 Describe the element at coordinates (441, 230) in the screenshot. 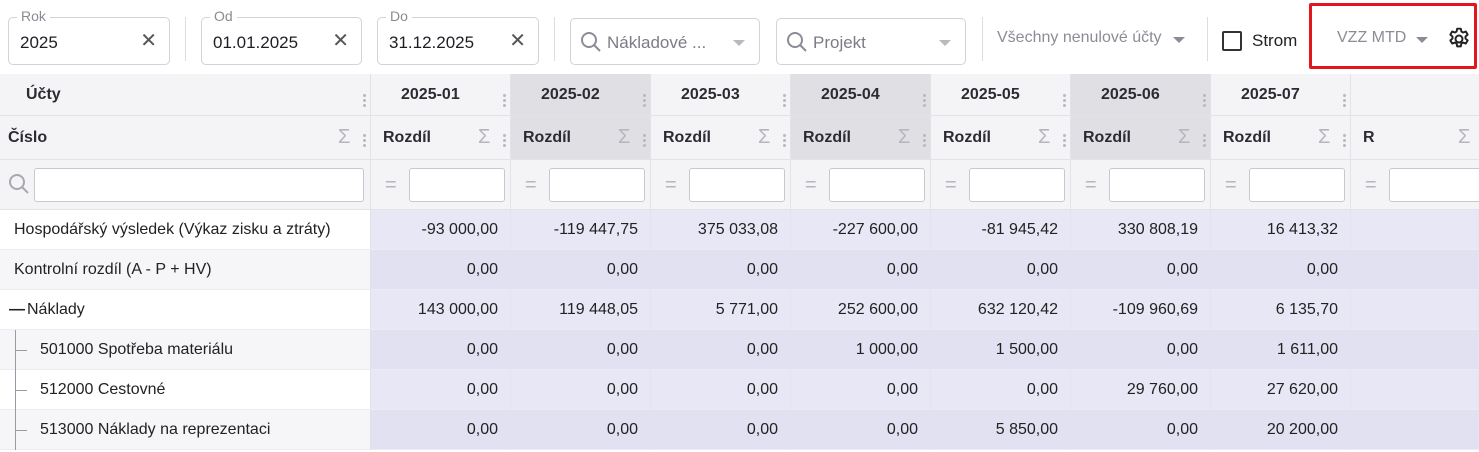

I see `value-cell: -93 000,00` at that location.